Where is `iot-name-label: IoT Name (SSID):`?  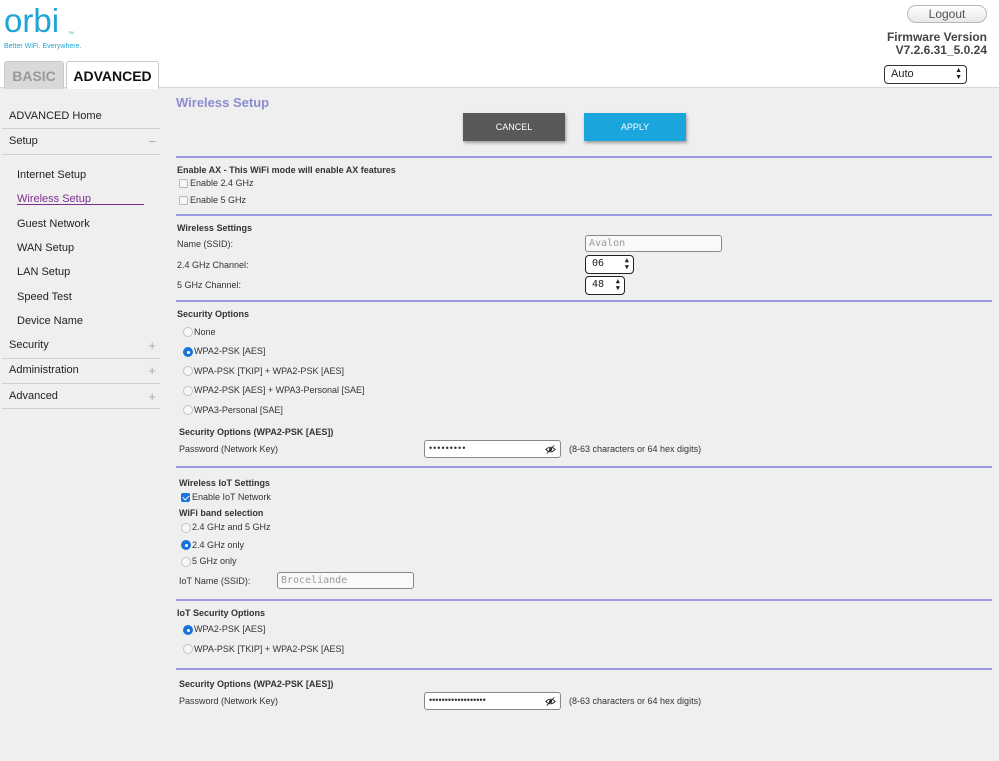 iot-name-label: IoT Name (SSID): is located at coordinates (215, 581).